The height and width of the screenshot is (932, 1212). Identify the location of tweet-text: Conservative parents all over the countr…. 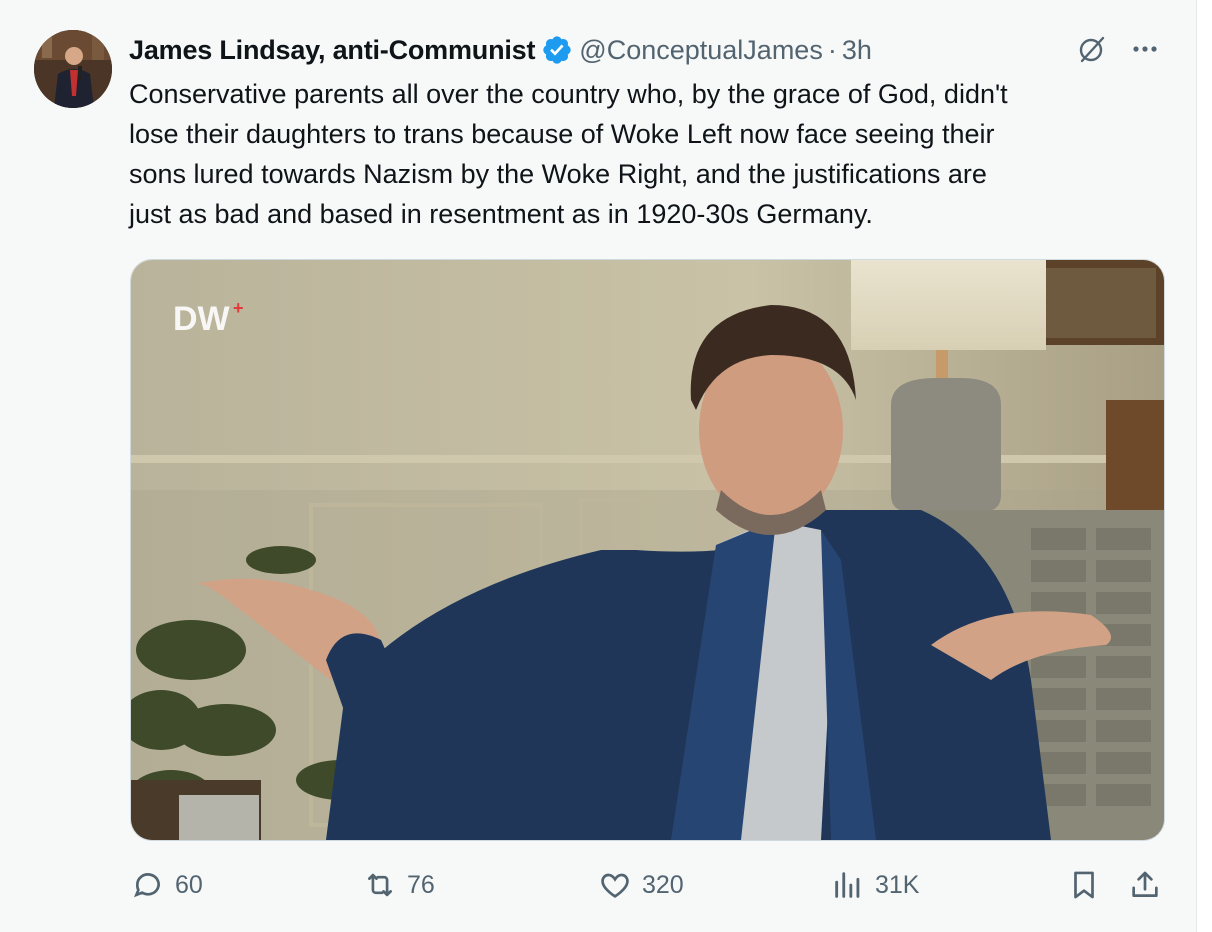
(649, 154).